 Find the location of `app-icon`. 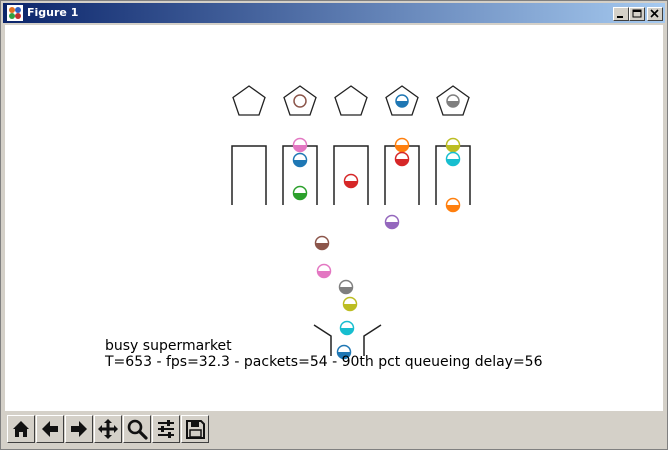

app-icon is located at coordinates (15, 13).